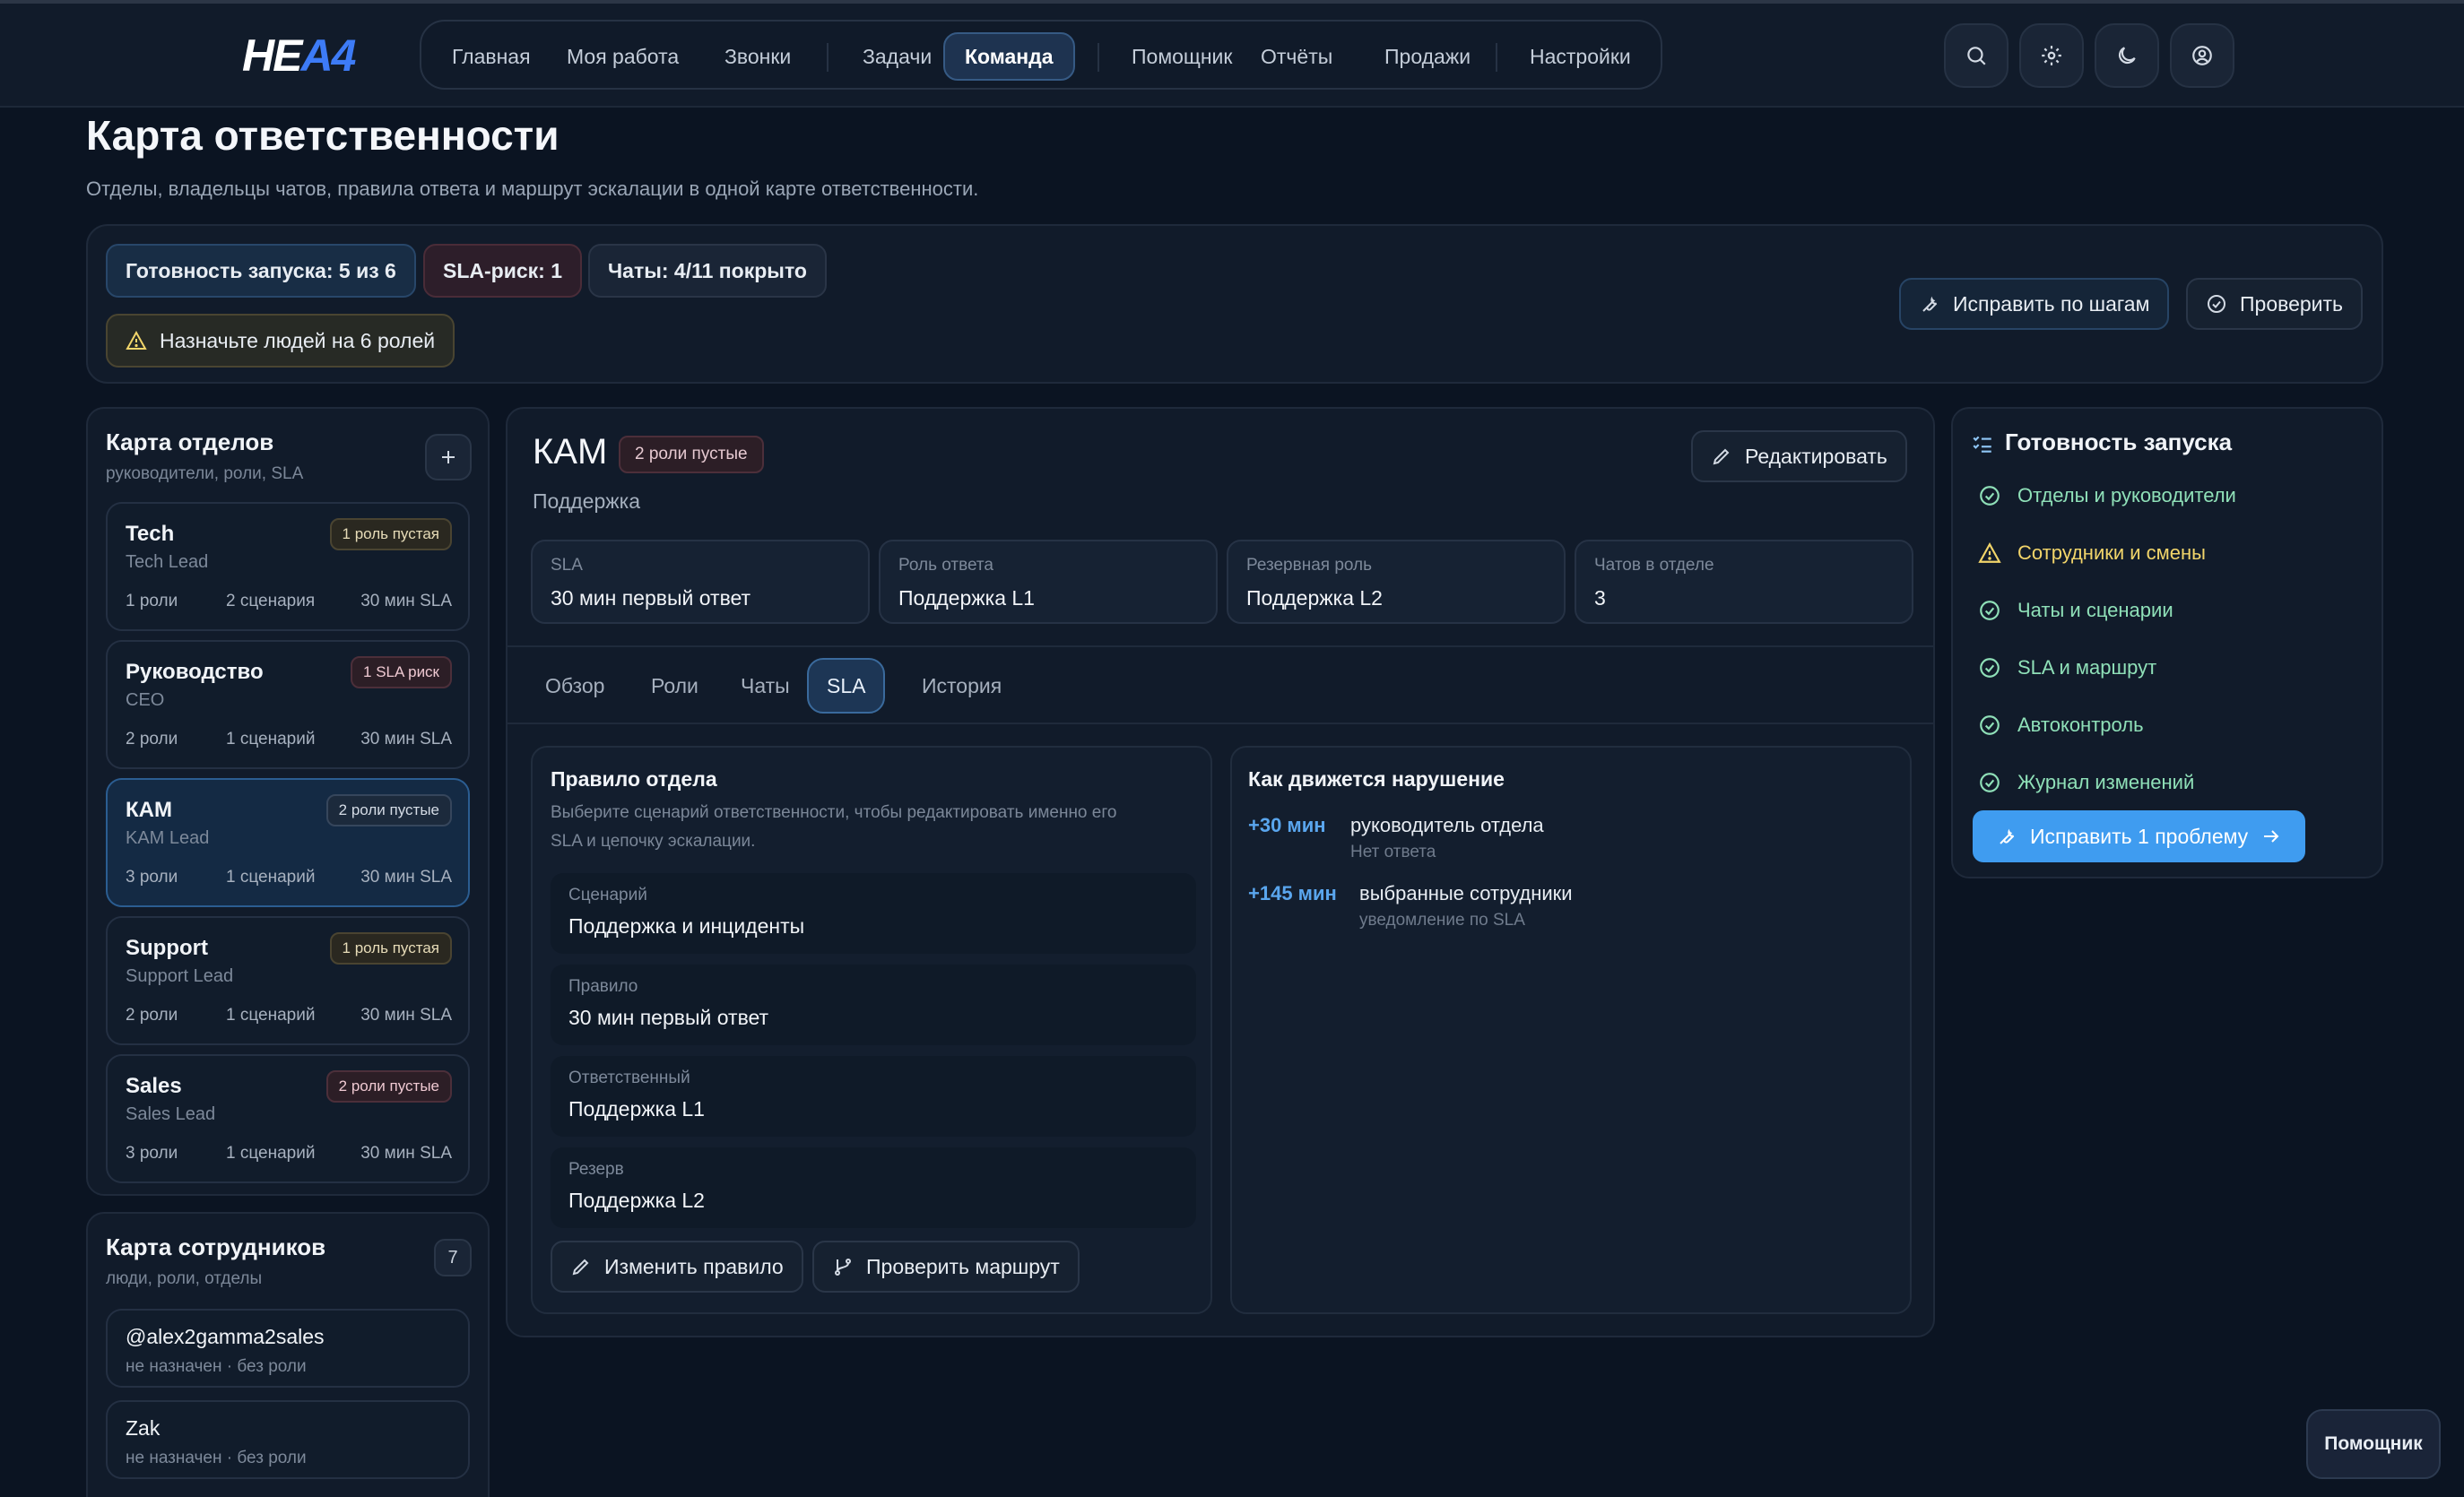 The width and height of the screenshot is (2464, 1497). Describe the element at coordinates (388, 1086) in the screenshot. I see `department-badge: 2 роли пустые` at that location.